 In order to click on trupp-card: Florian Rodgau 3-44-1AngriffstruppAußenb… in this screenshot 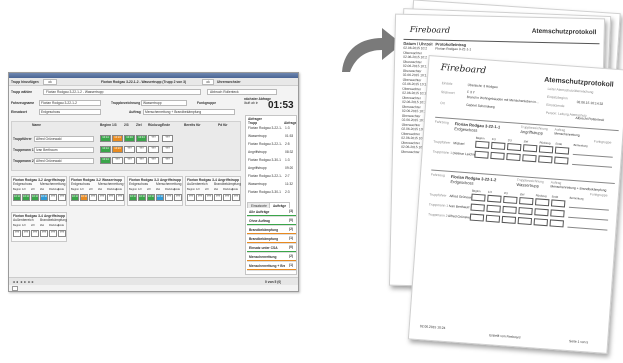, I will do `click(213, 191)`.